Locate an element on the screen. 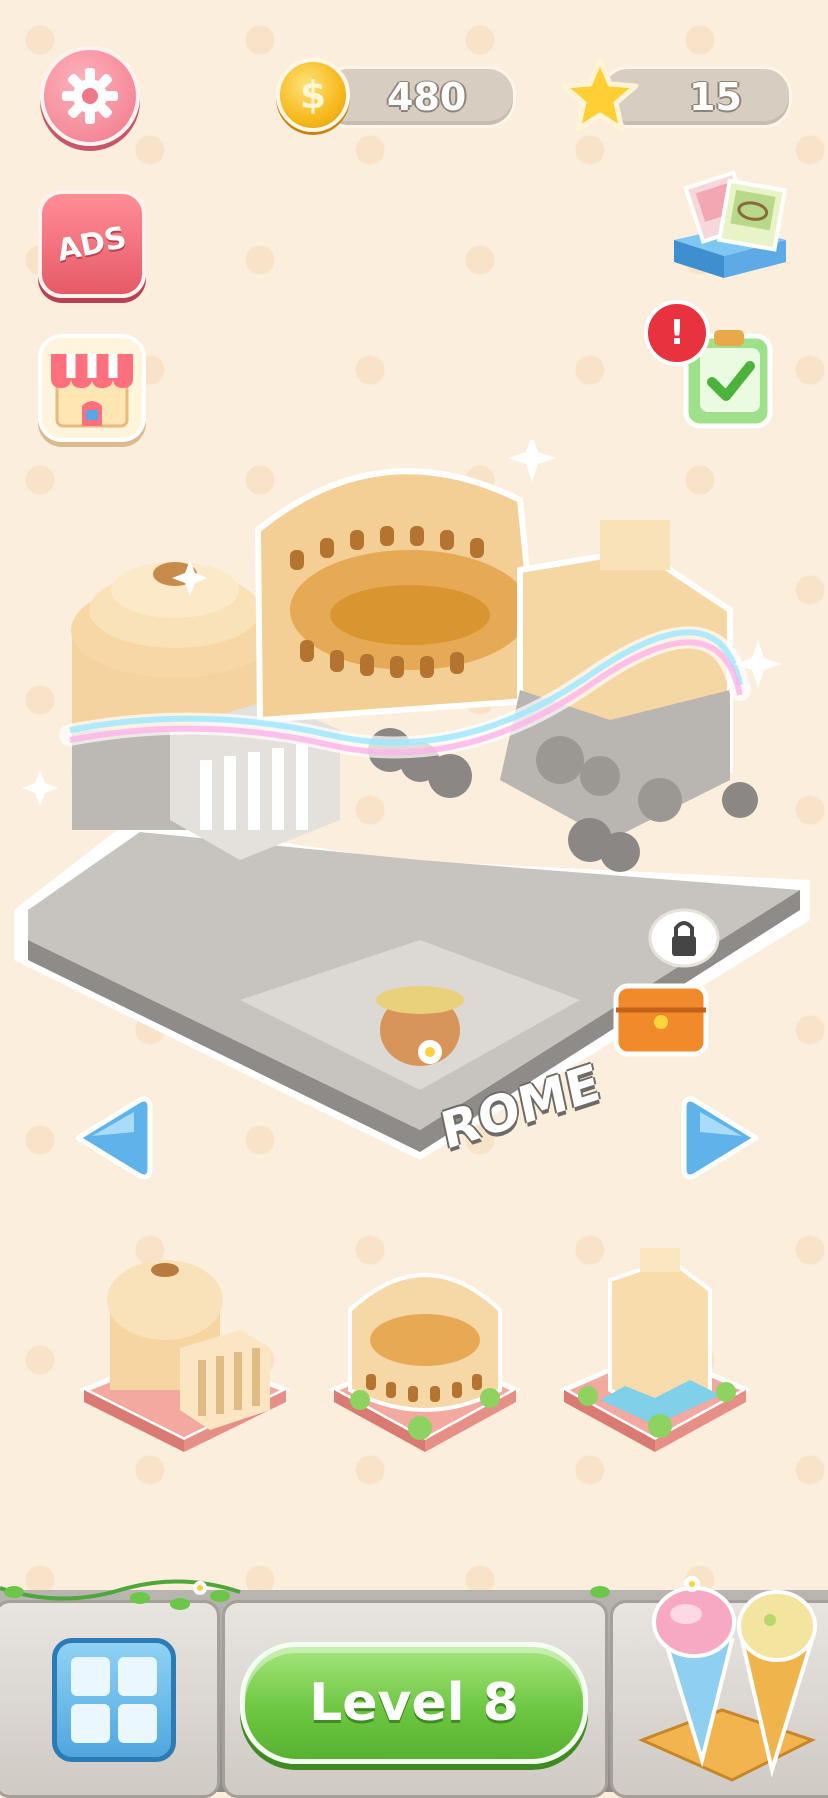 The height and width of the screenshot is (1798, 828). collection-grid-button is located at coordinates (114, 1700).